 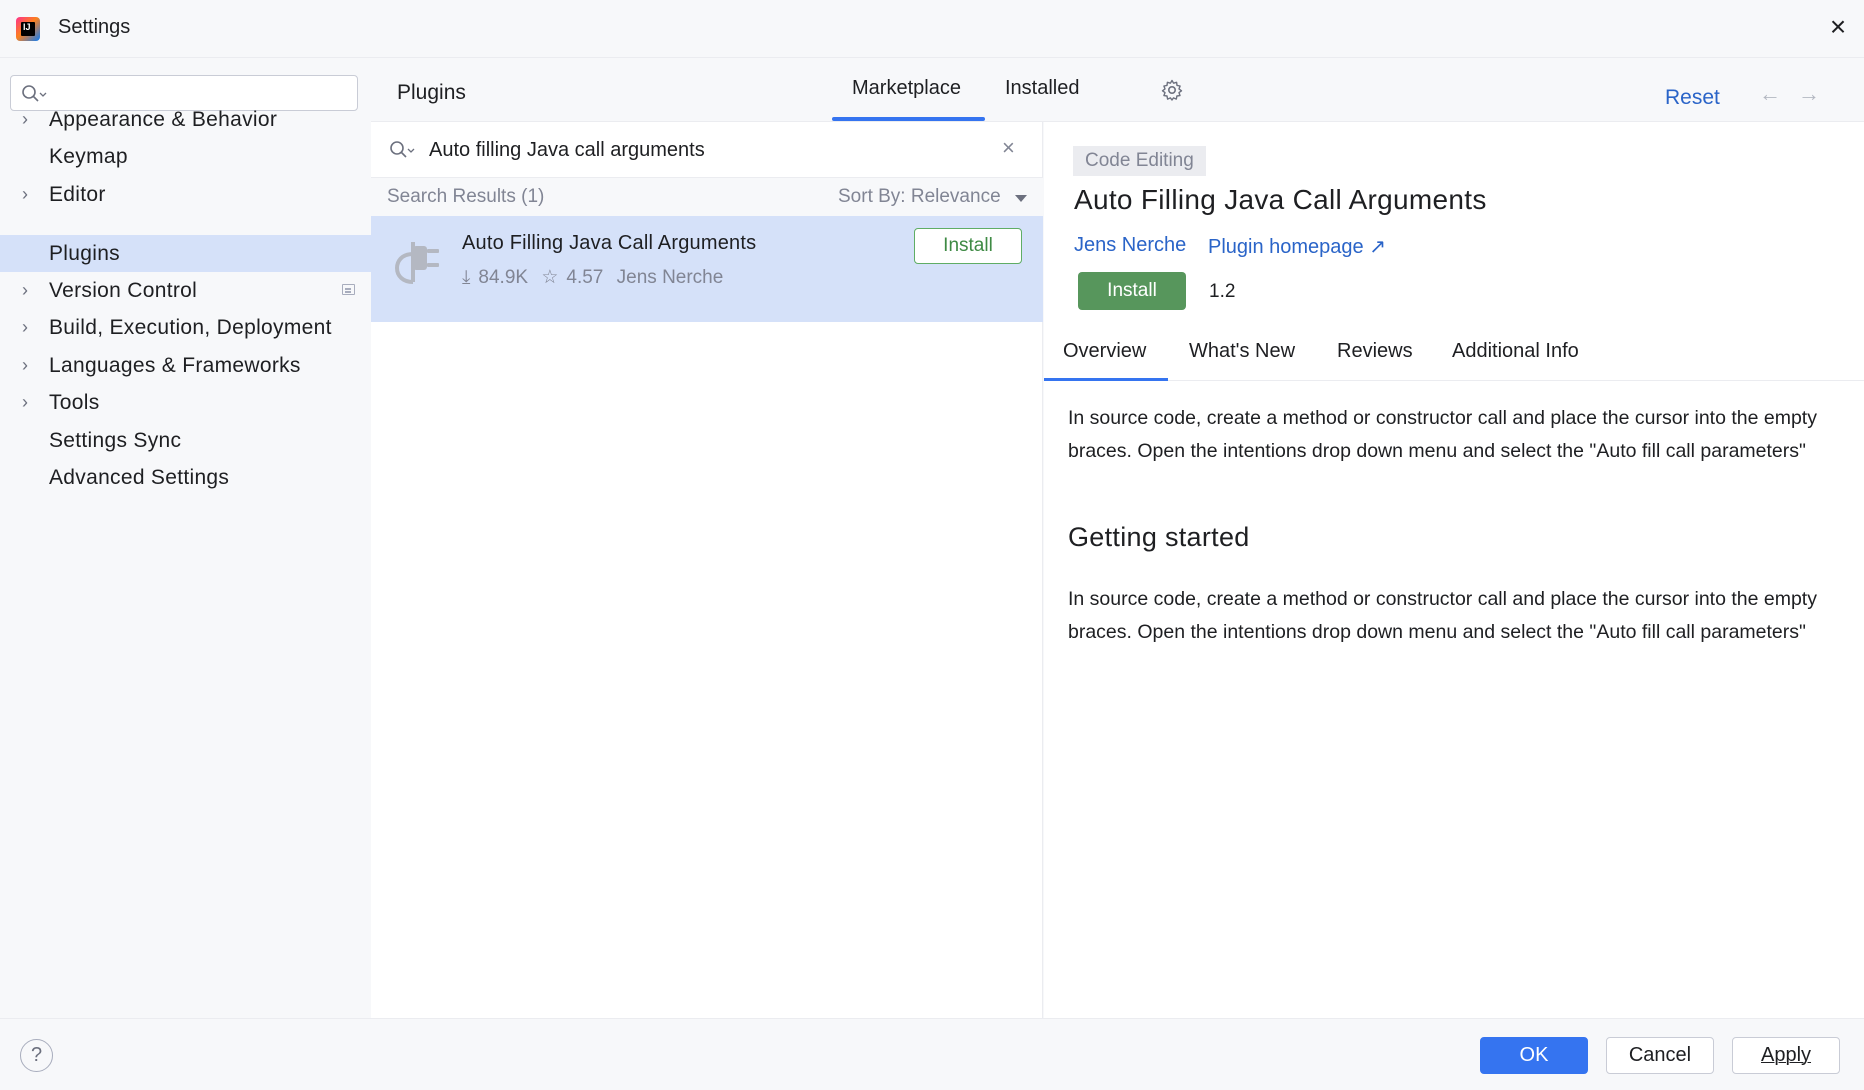 What do you see at coordinates (1222, 291) in the screenshot?
I see `version-label: 1.2` at bounding box center [1222, 291].